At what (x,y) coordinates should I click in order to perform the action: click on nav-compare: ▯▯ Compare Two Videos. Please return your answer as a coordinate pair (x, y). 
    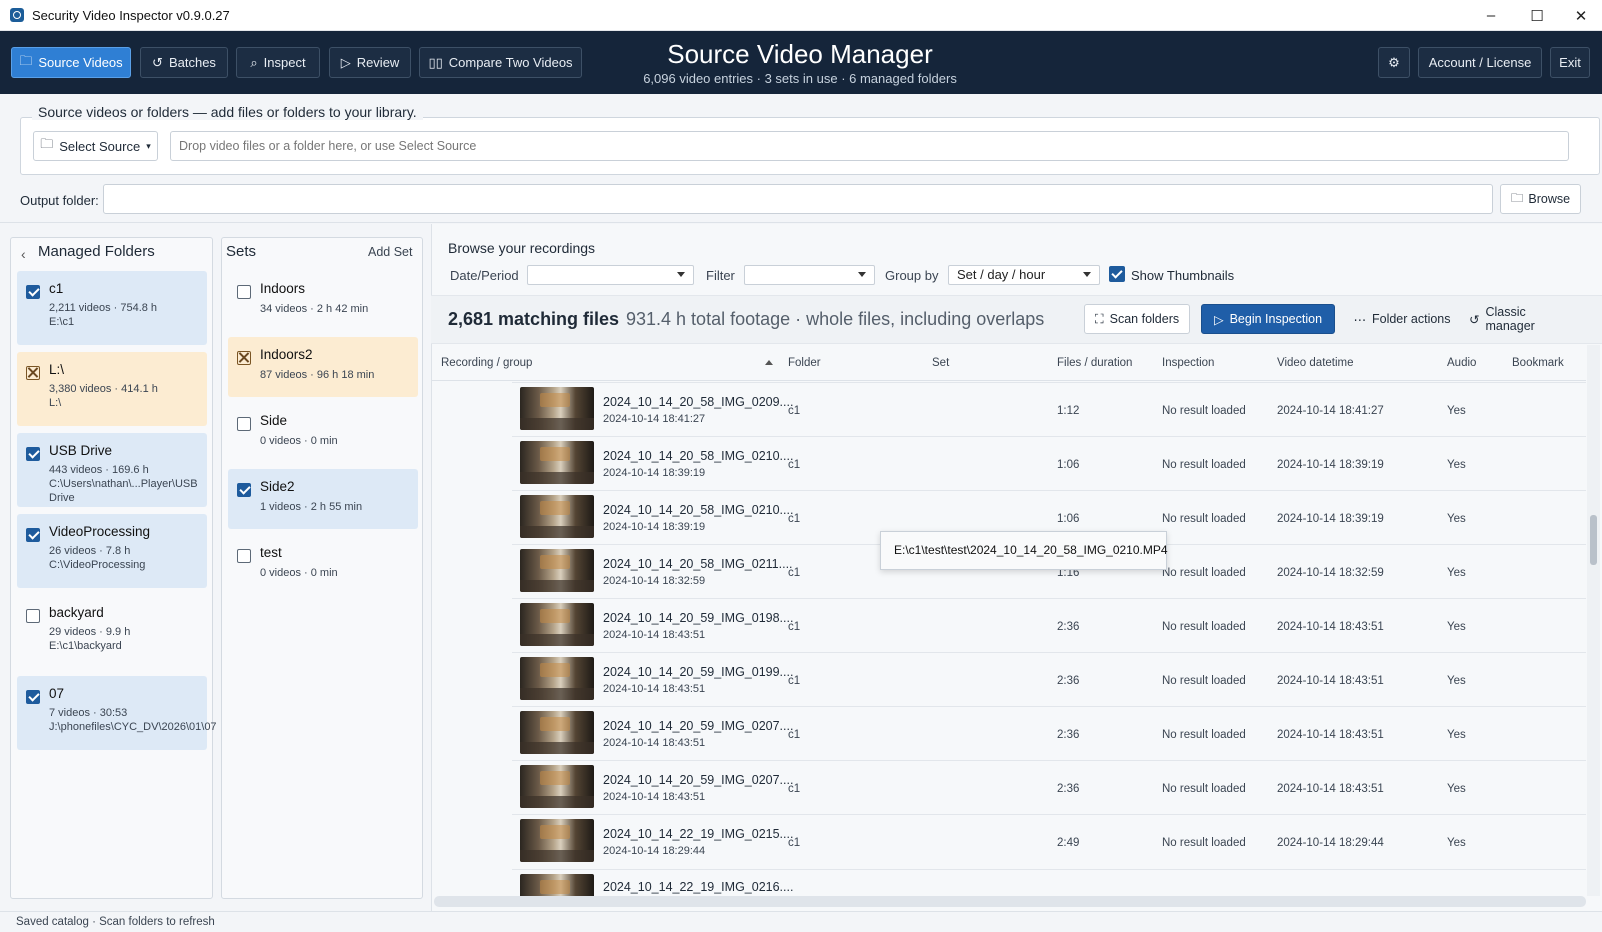
    Looking at the image, I should click on (500, 62).